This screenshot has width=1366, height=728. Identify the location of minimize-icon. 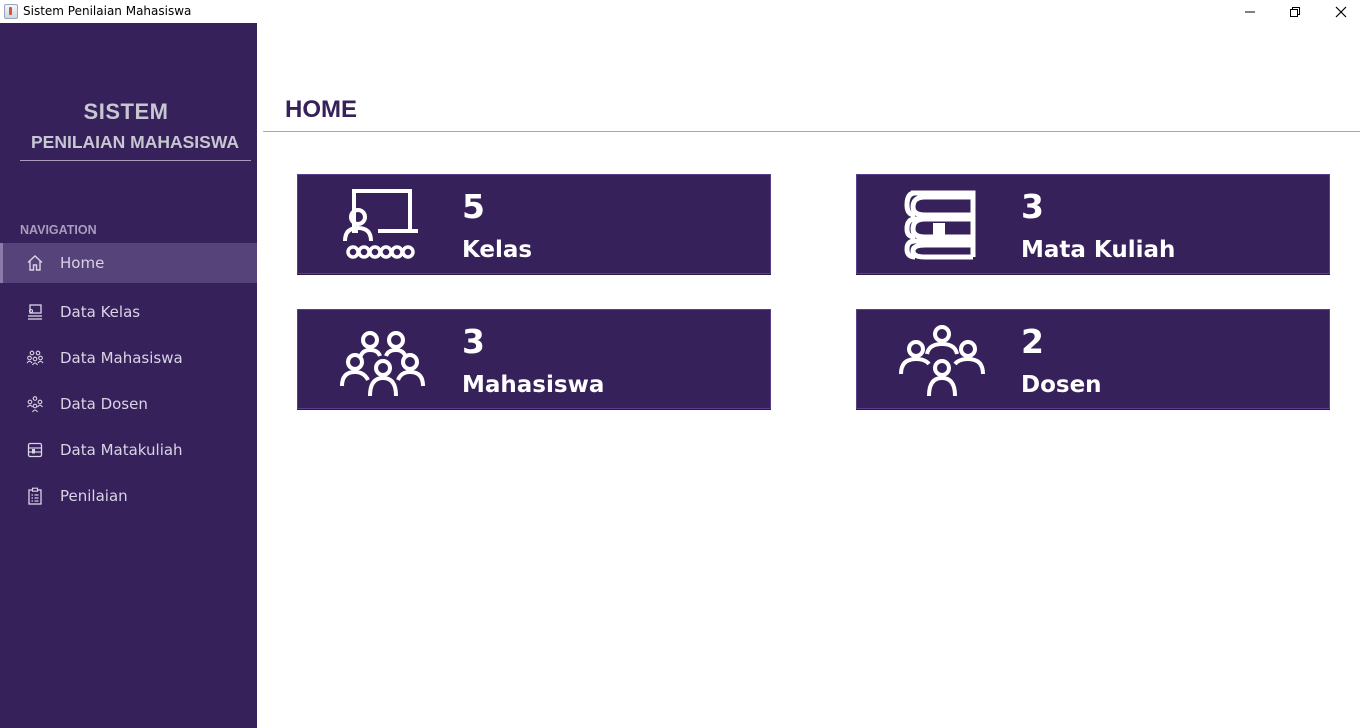
(1250, 11).